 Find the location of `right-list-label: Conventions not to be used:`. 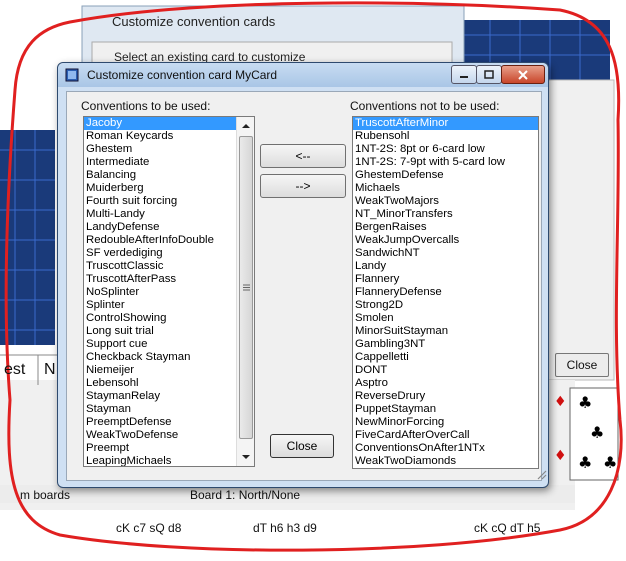

right-list-label: Conventions not to be used: is located at coordinates (425, 106).